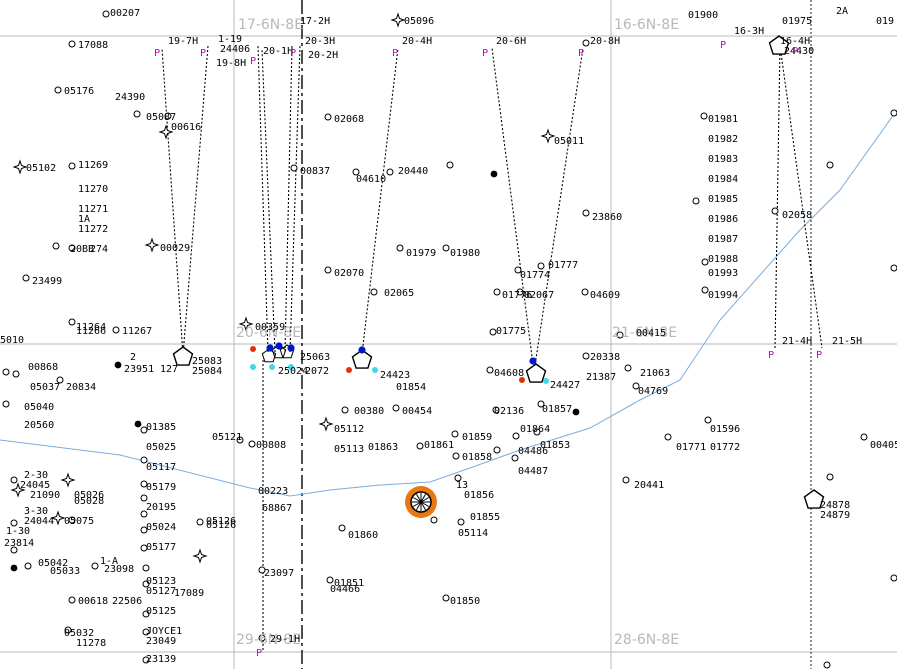 The height and width of the screenshot is (669, 897). Describe the element at coordinates (161, 527) in the screenshot. I see `well-label: 05024` at that location.